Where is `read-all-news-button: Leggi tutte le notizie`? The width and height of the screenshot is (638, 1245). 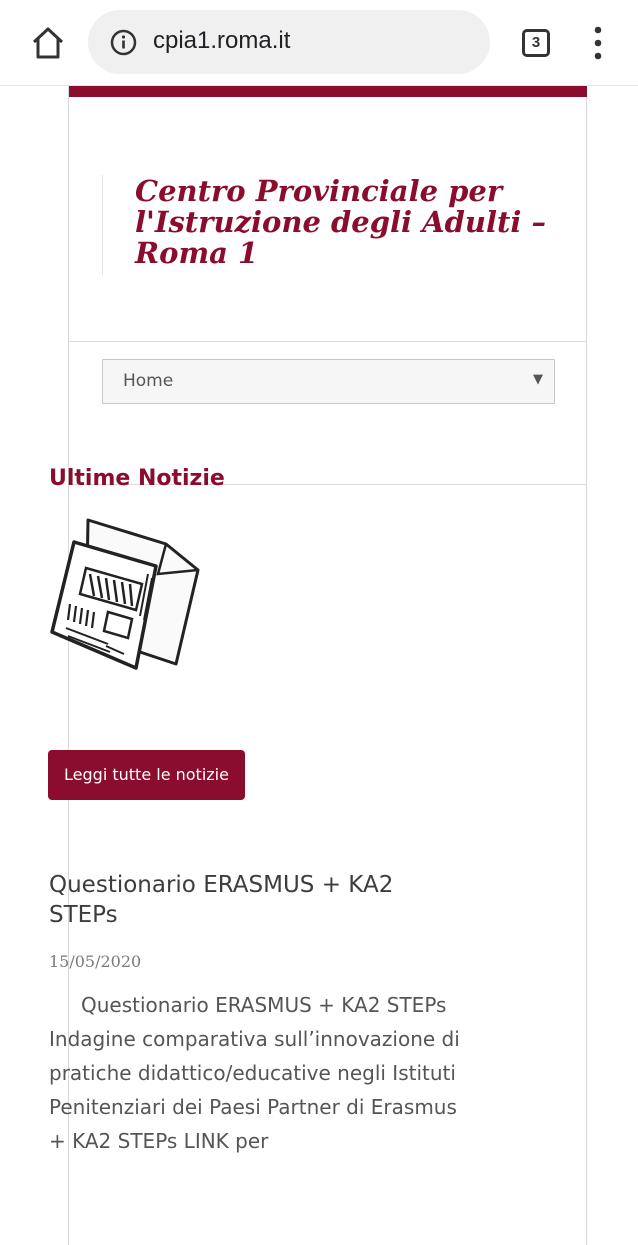
read-all-news-button: Leggi tutte le notizie is located at coordinates (146, 775).